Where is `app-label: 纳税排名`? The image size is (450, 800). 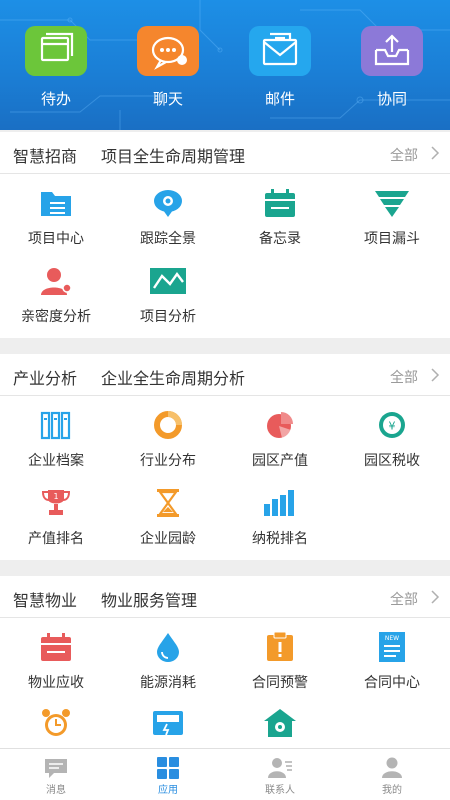
app-label: 纳税排名 is located at coordinates (280, 539).